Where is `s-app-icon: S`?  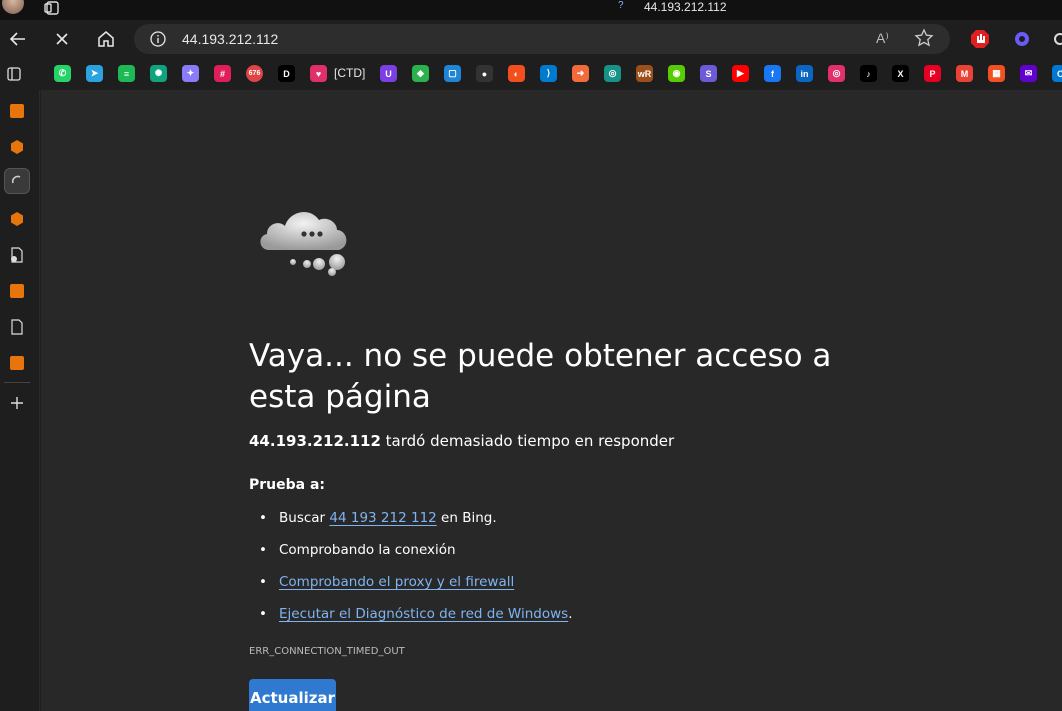 s-app-icon: S is located at coordinates (708, 73).